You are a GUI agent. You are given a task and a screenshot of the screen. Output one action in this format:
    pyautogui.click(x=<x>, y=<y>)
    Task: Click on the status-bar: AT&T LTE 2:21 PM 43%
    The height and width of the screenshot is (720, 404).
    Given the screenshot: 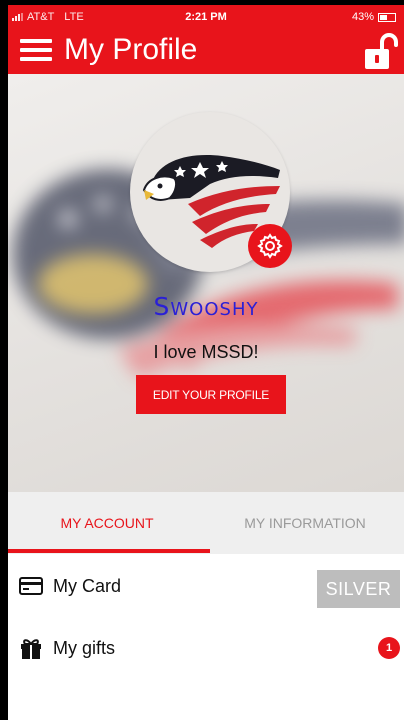 What is the action you would take?
    pyautogui.click(x=206, y=16)
    